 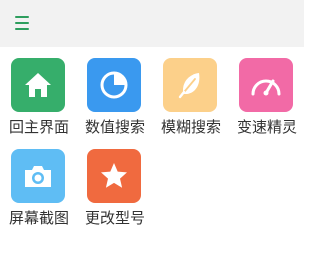 I want to click on grid-item-value-search: 数值搜索, so click(x=117, y=103).